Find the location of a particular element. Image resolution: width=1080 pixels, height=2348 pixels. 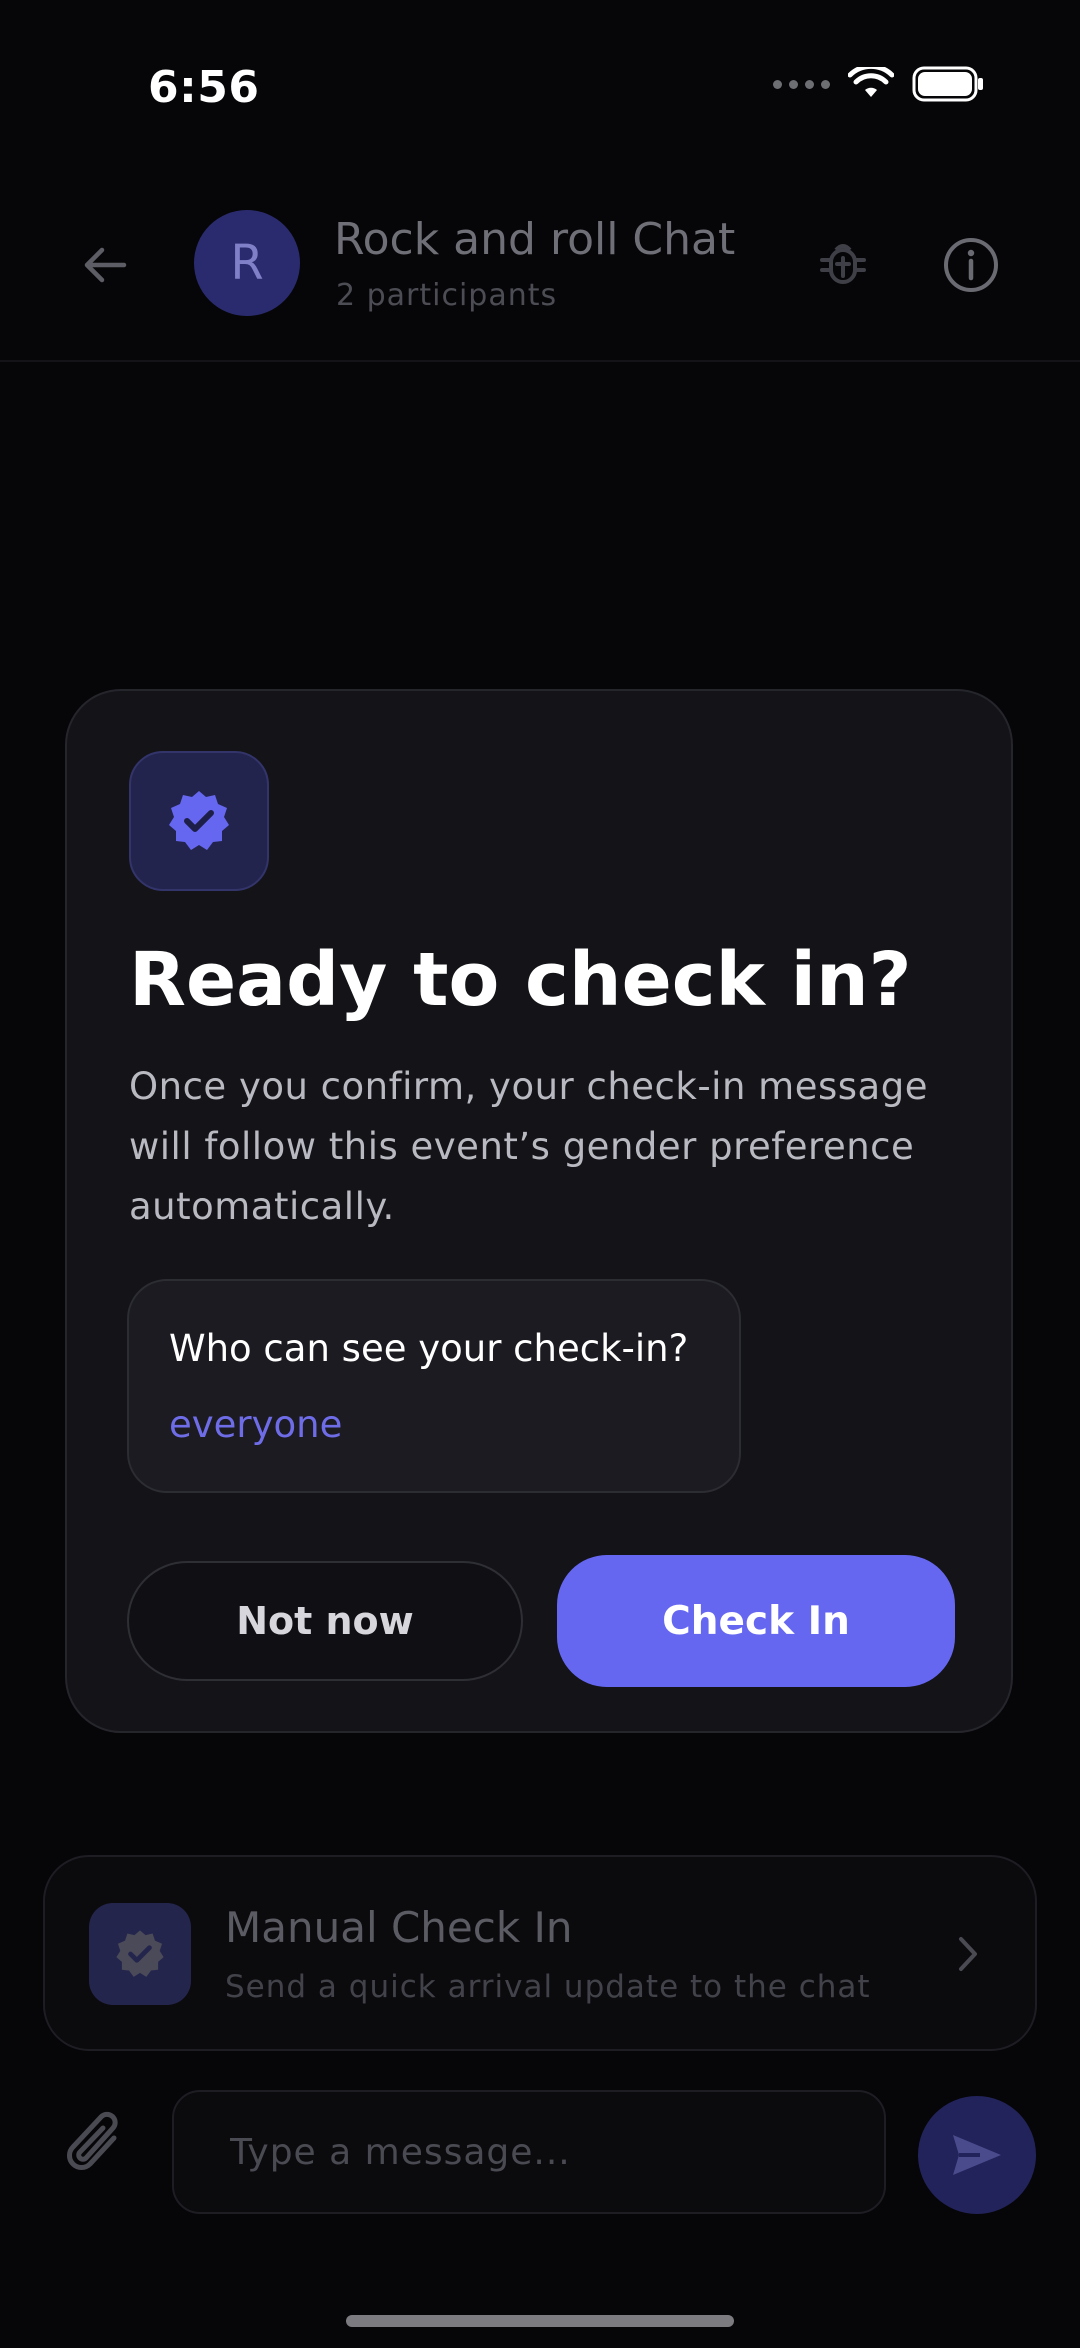

status-icons is located at coordinates (878, 84).